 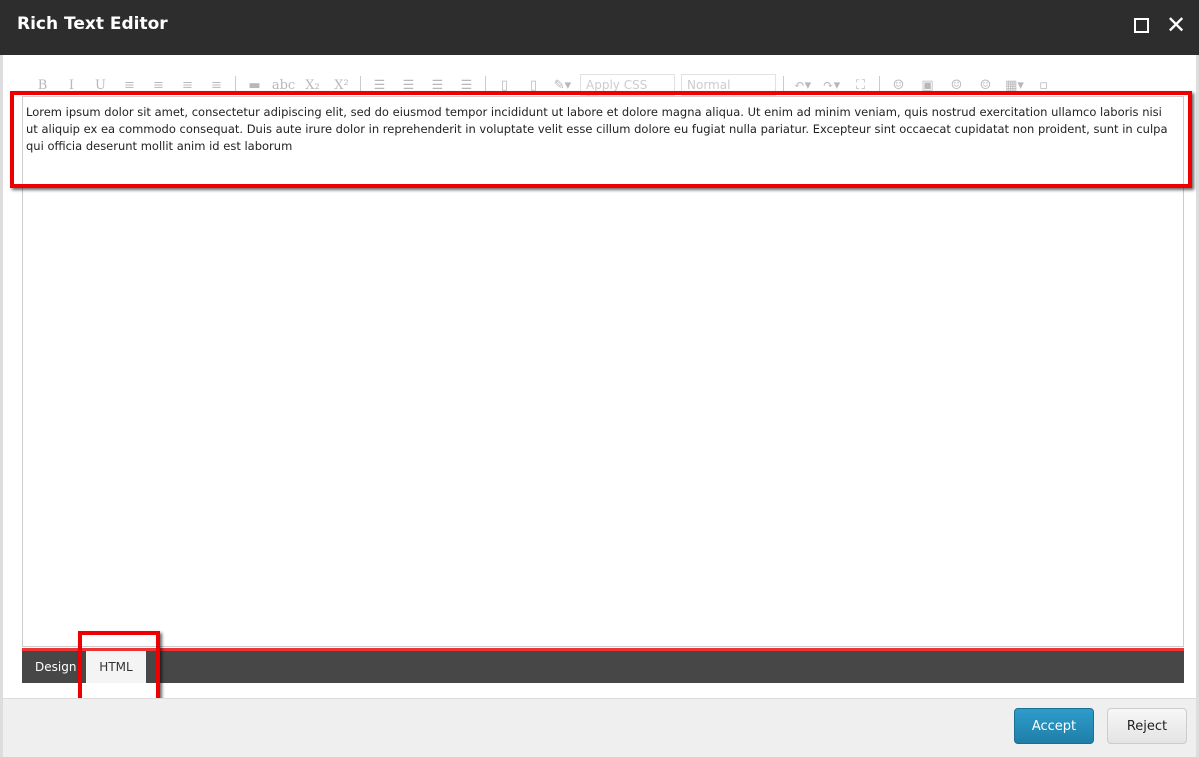 I want to click on user-remove-icon: ☺, so click(x=985, y=85).